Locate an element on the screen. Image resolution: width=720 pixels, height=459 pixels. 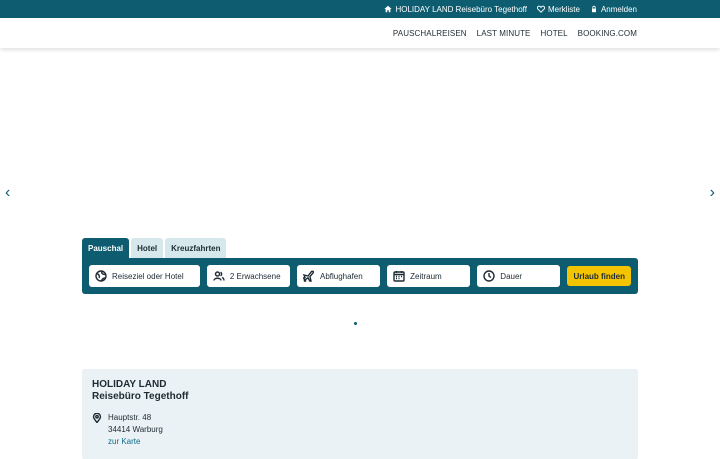
airport-select: Abflughafen is located at coordinates (338, 276).